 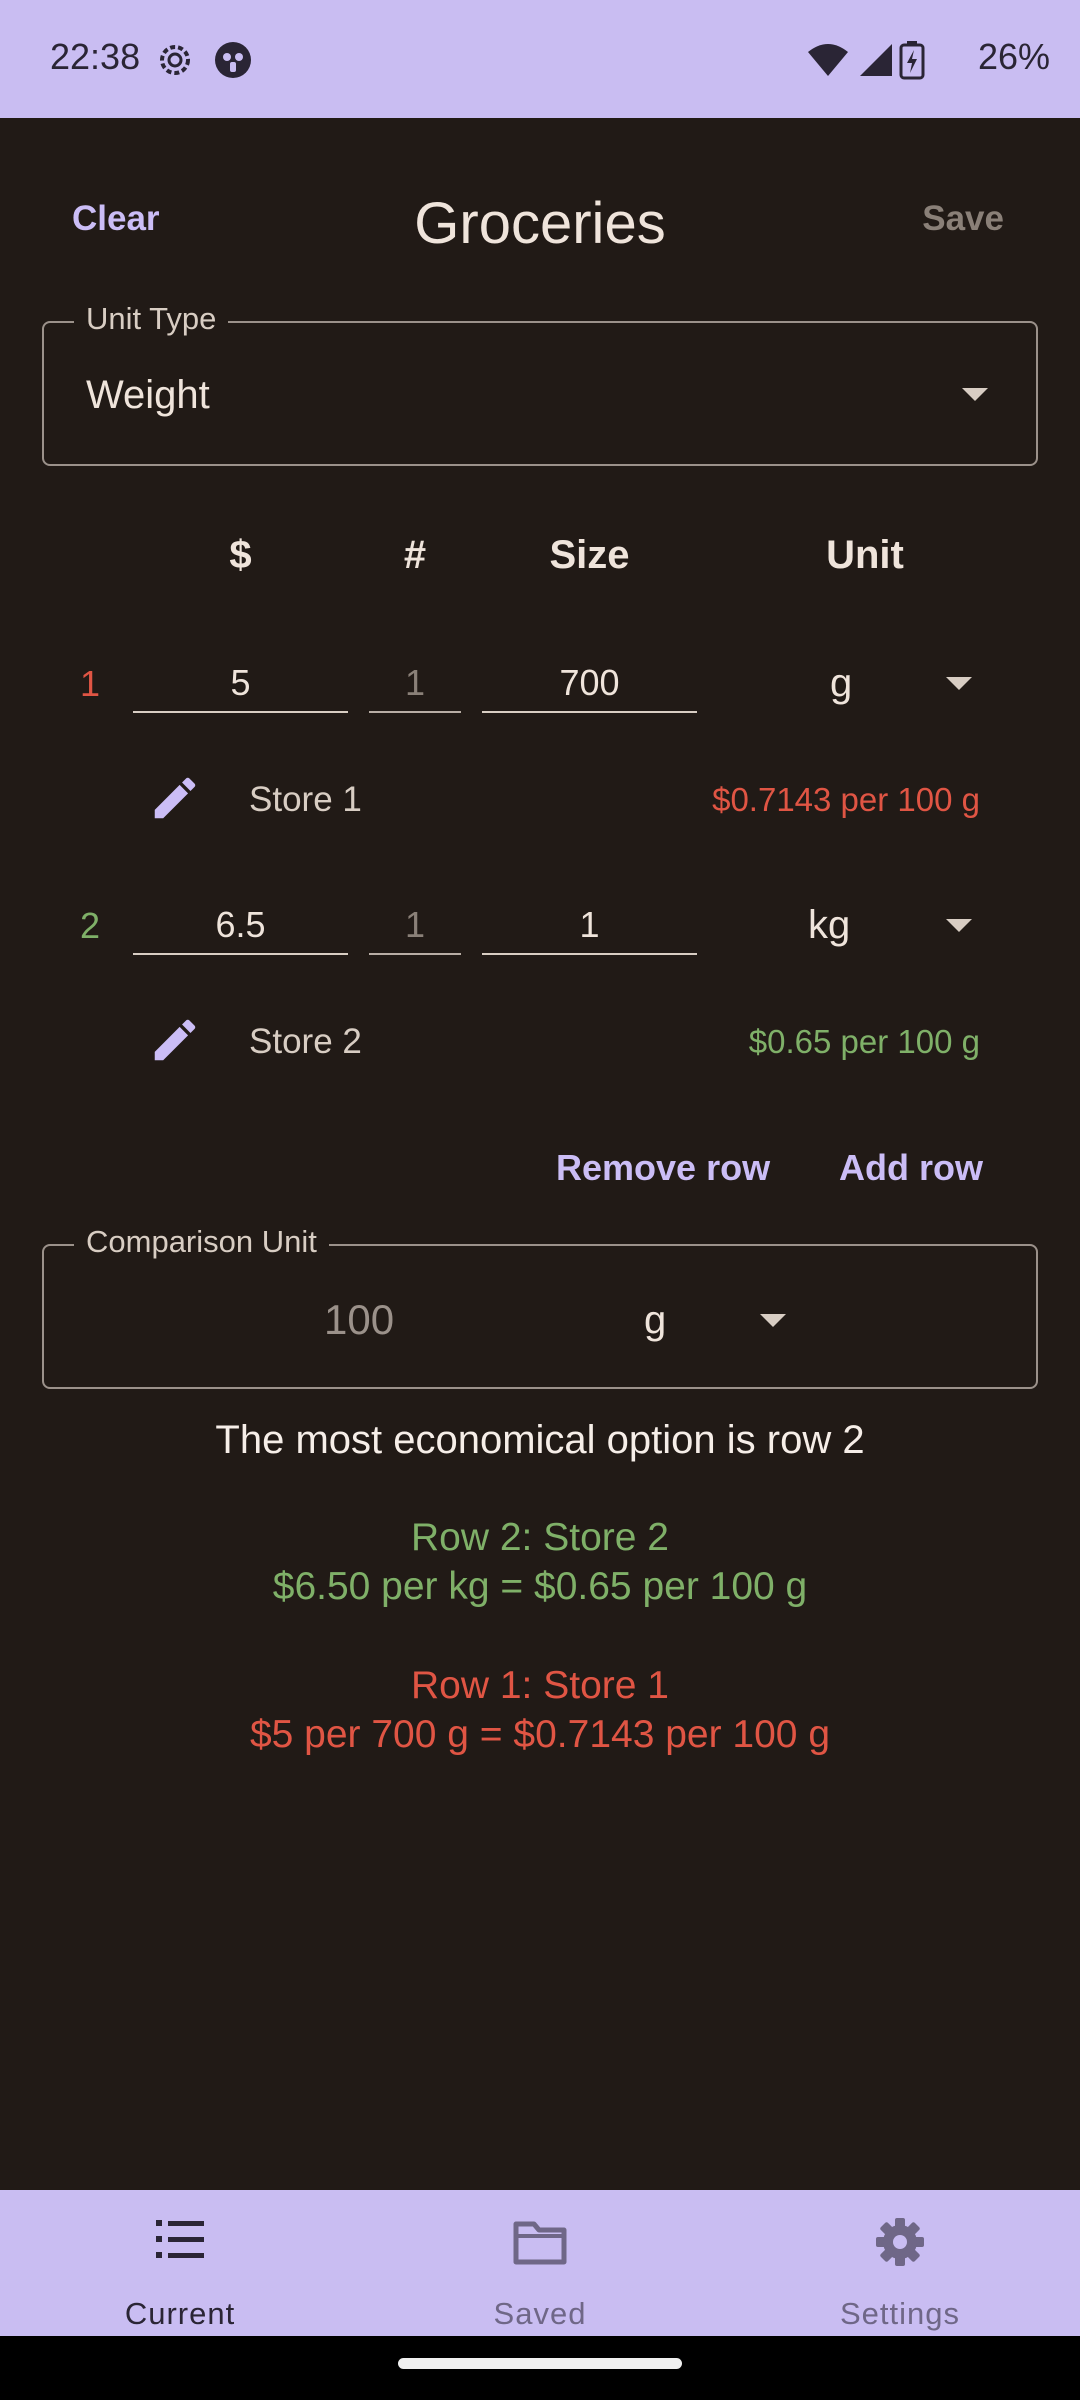 I want to click on nav-item-saved: Saved, so click(x=540, y=2263).